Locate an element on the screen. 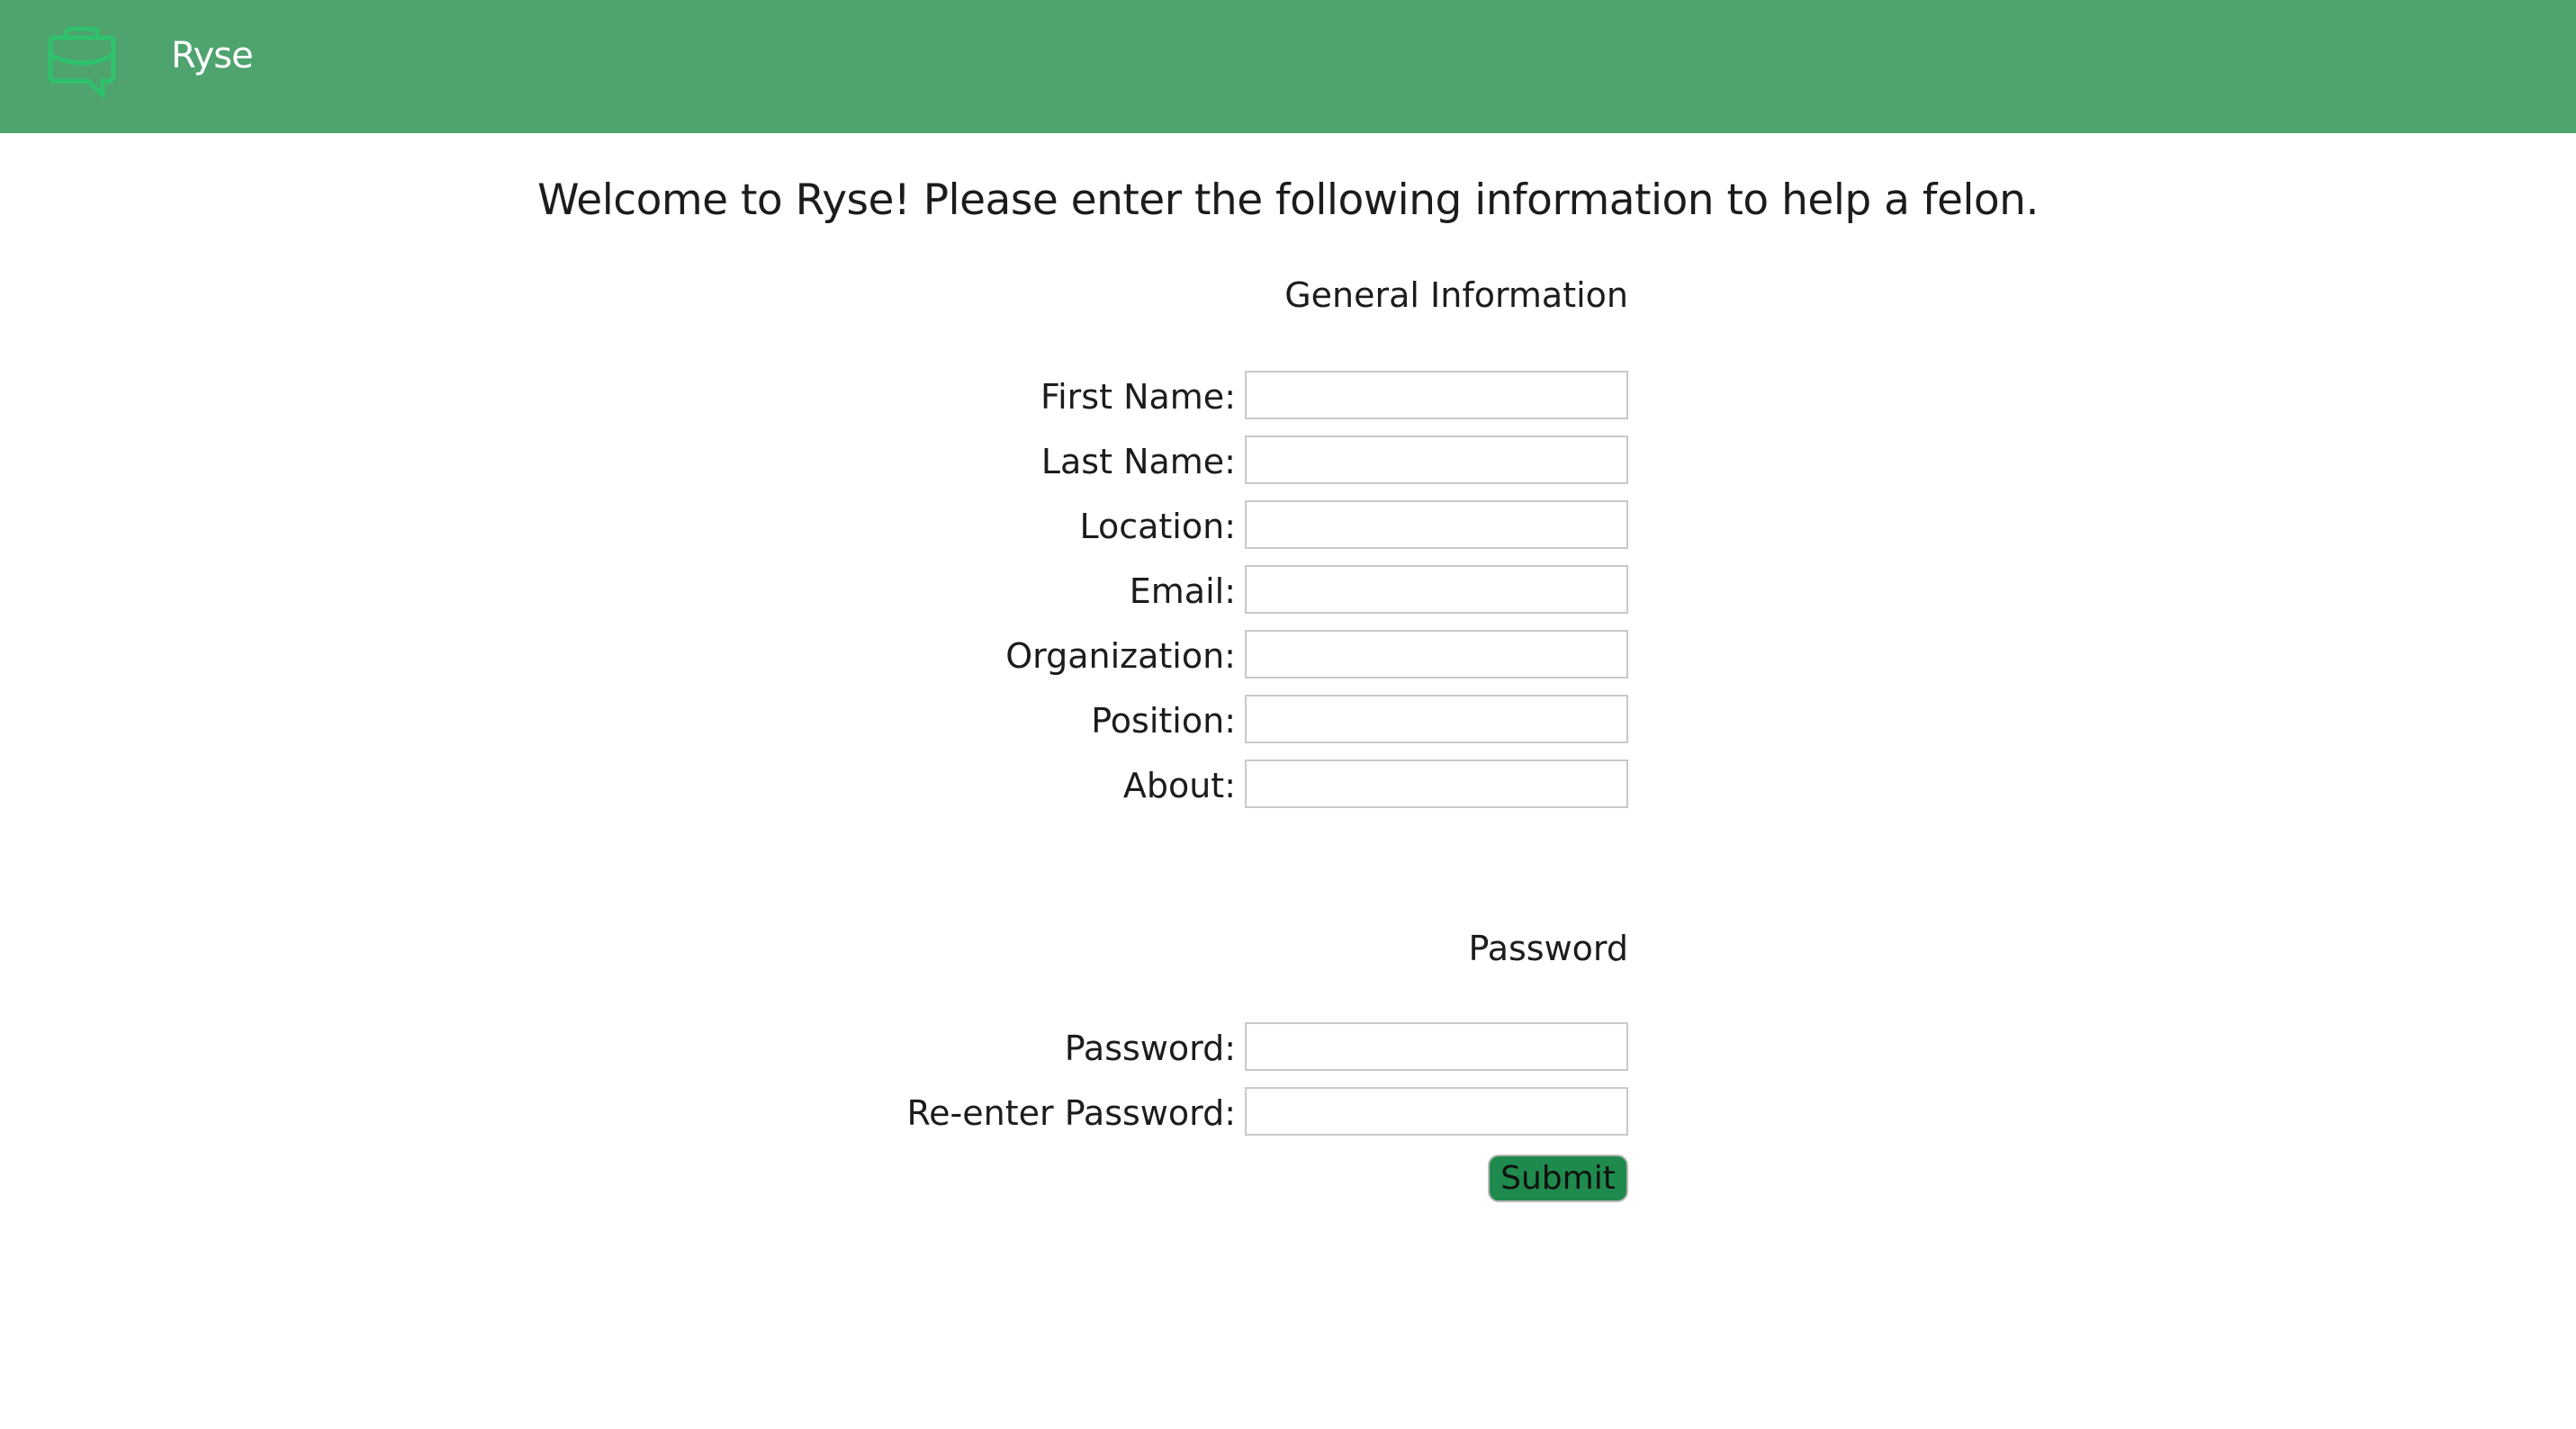 Image resolution: width=2576 pixels, height=1429 pixels. location-row: Location: is located at coordinates (1288, 525).